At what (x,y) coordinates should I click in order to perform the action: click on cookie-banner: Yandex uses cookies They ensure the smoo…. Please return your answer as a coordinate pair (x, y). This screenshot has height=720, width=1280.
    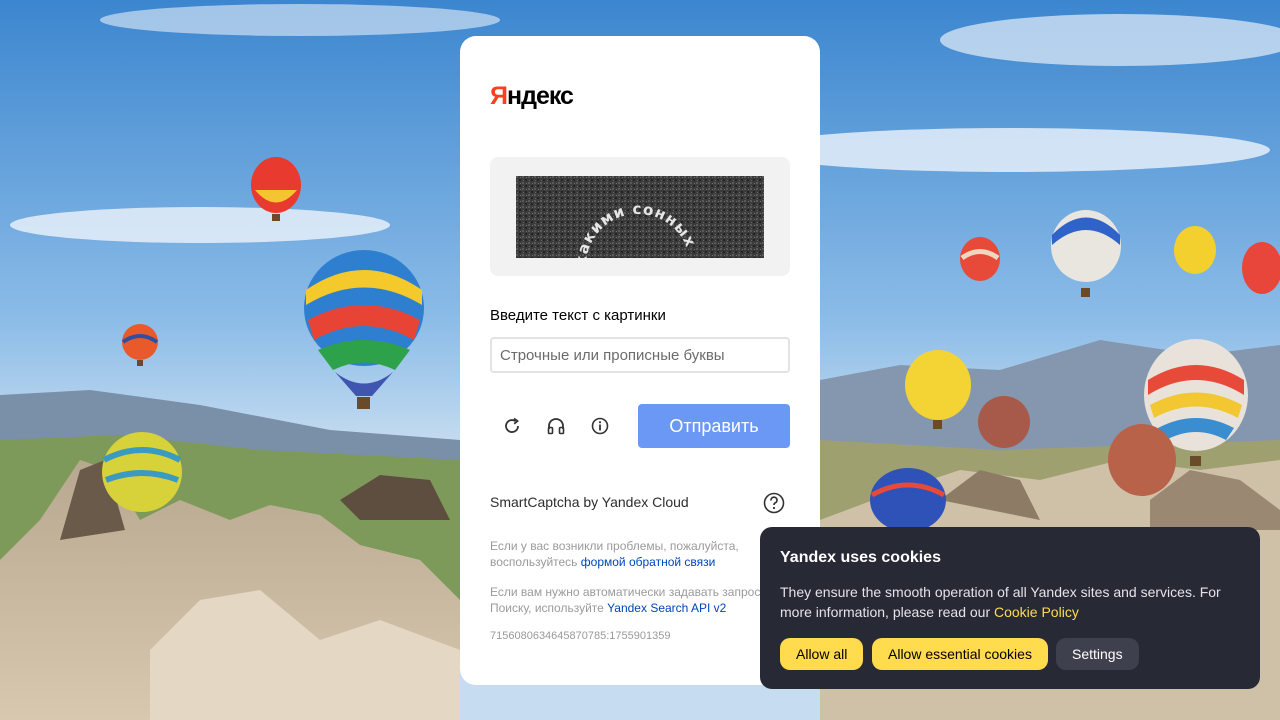
    Looking at the image, I should click on (1010, 608).